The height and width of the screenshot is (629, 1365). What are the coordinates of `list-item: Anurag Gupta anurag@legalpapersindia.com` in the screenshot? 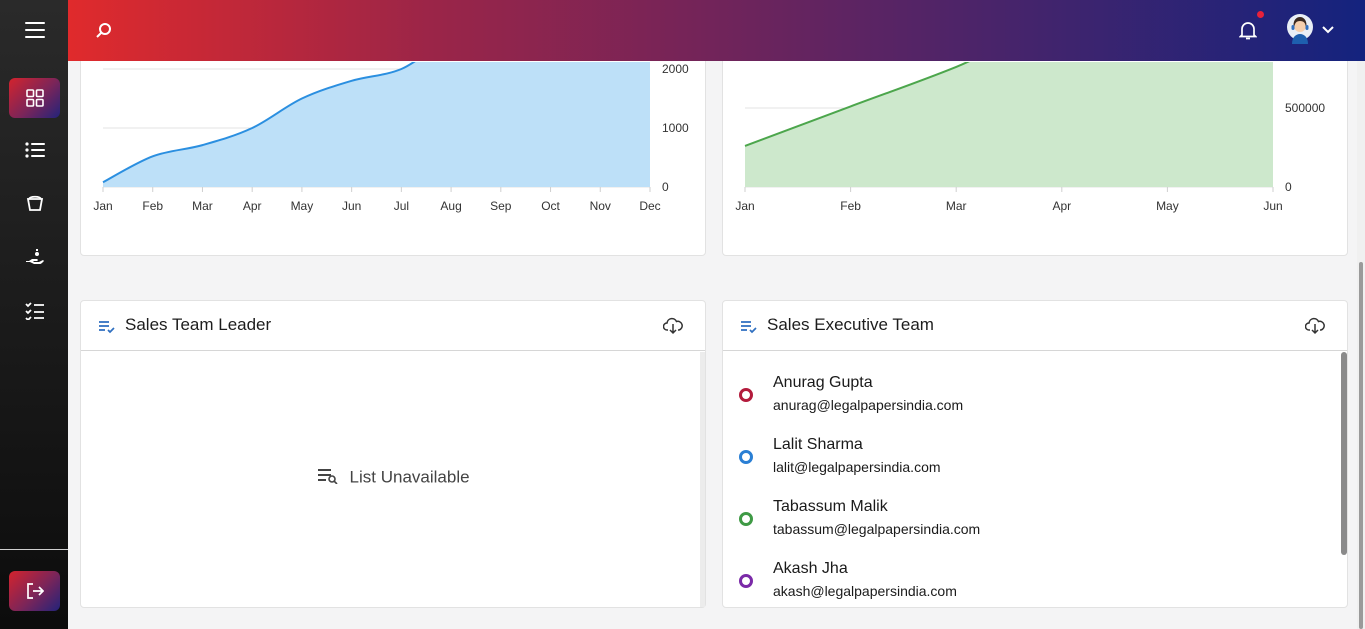 It's located at (1023, 399).